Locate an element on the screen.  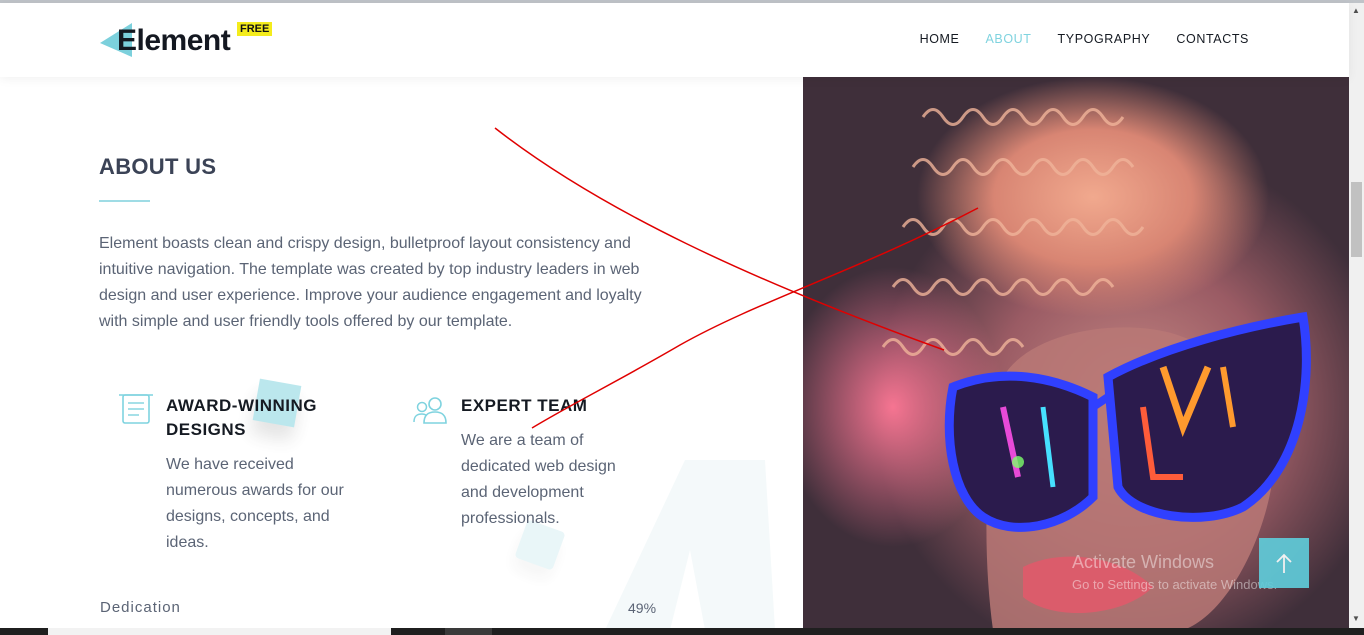
back-to-top-button is located at coordinates (1284, 563).